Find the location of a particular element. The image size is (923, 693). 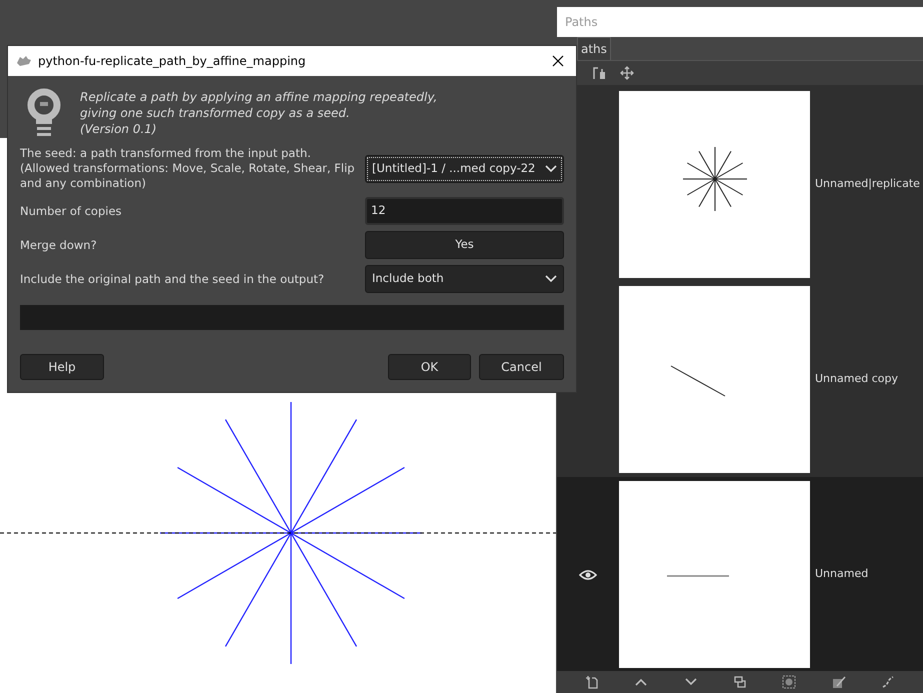

dropdown: Include both is located at coordinates (464, 279).